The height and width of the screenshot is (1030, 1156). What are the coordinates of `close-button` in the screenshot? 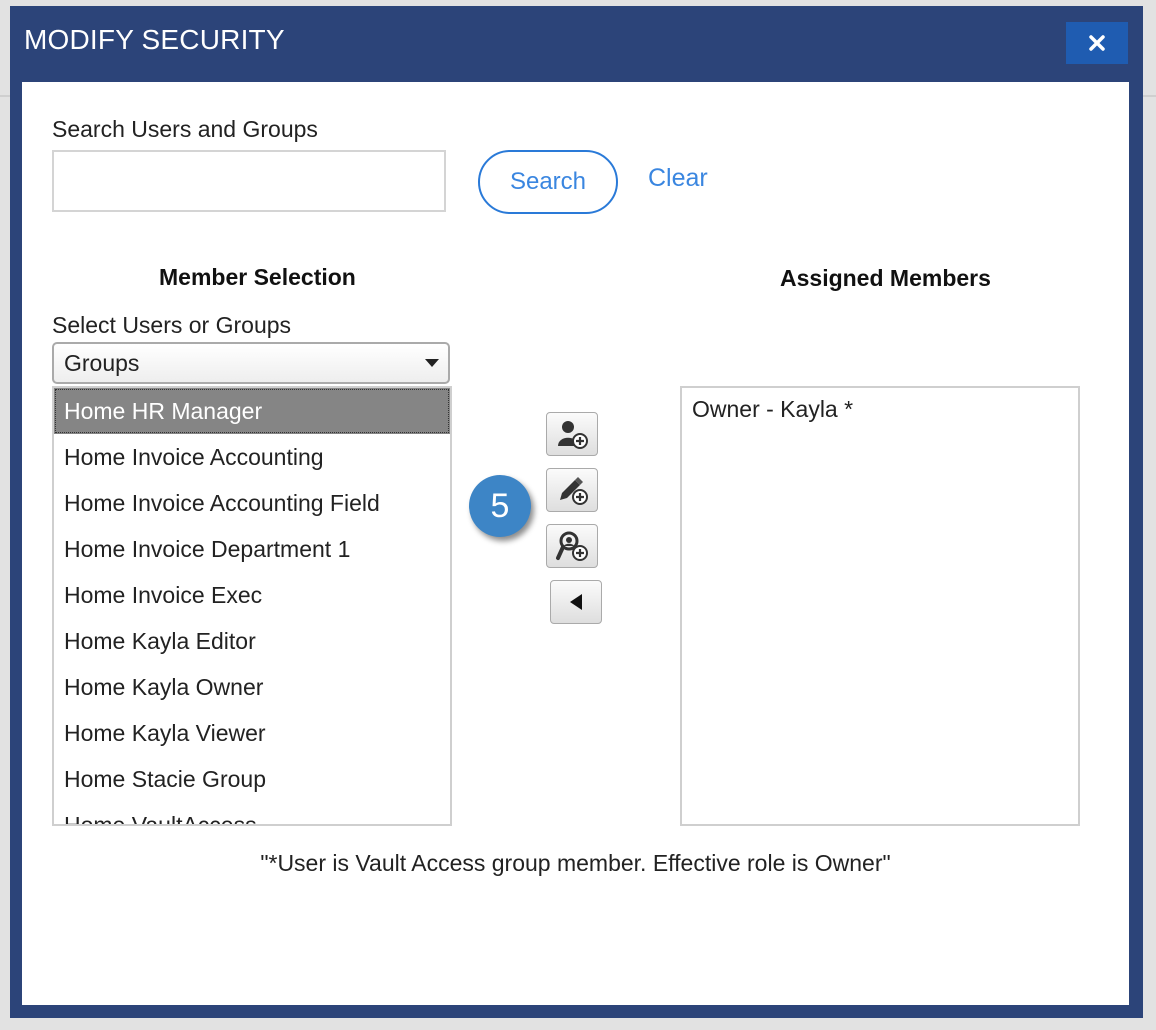 It's located at (1097, 43).